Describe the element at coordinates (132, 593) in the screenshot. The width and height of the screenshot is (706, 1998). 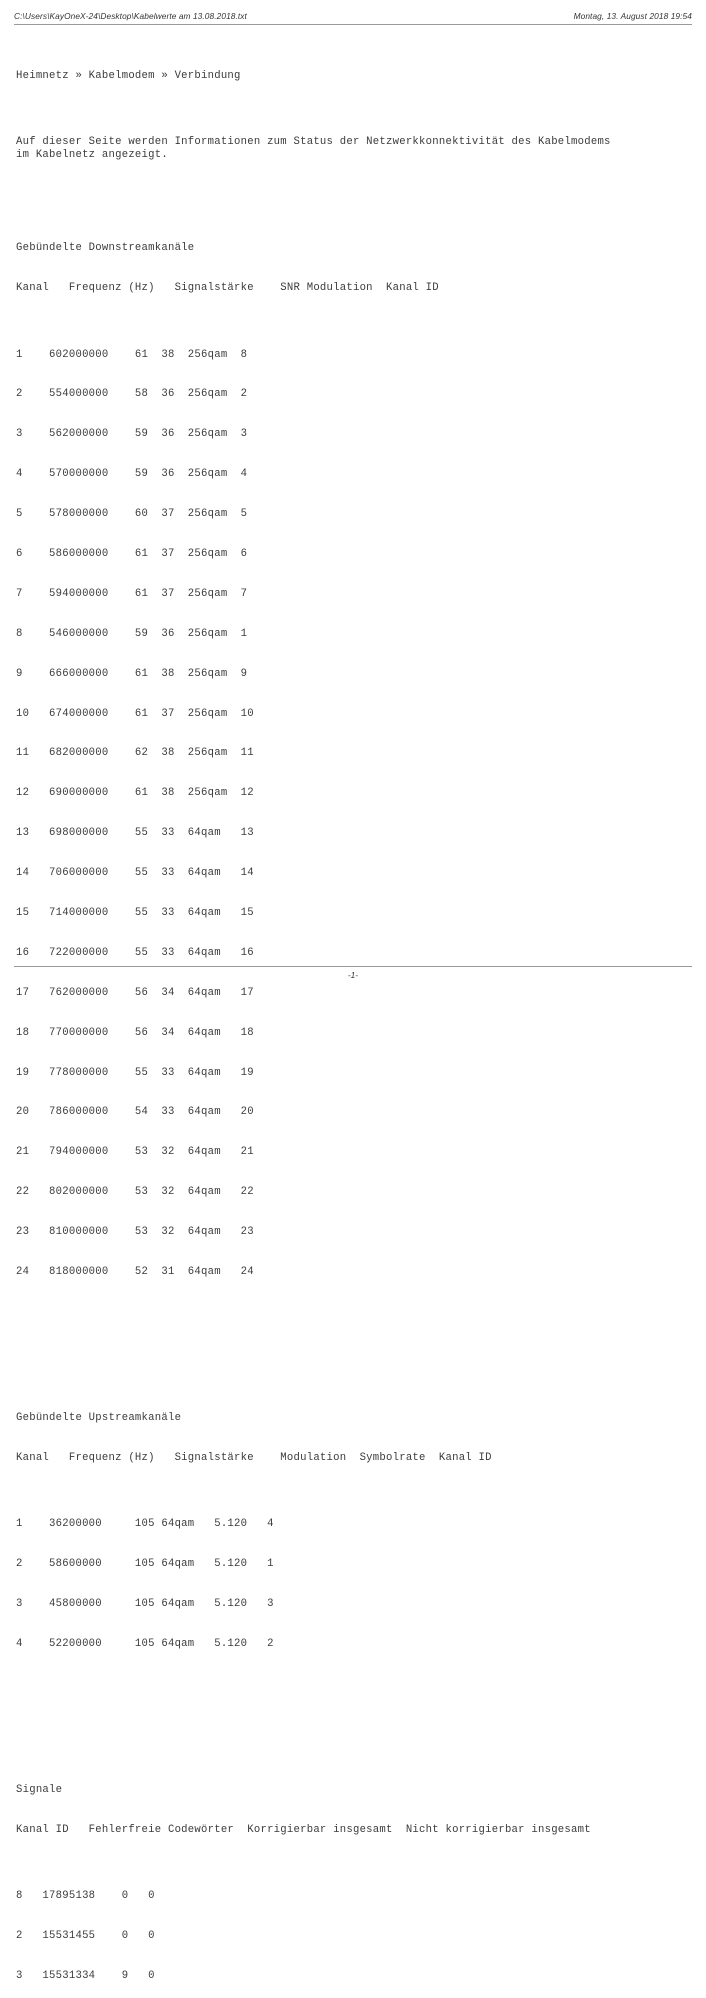
I see `table-row: 7 594000000 61 37 256qam 7` at that location.